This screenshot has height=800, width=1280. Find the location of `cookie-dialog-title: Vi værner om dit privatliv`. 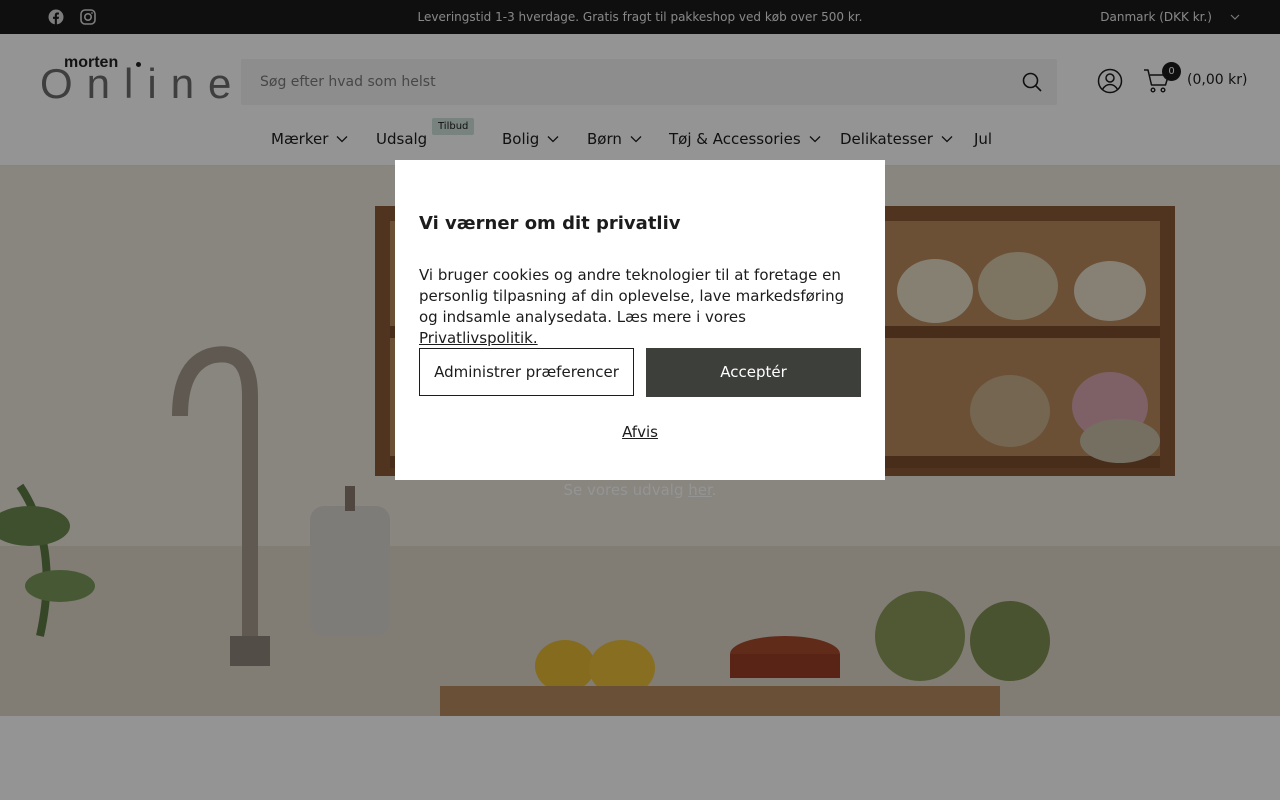

cookie-dialog-title: Vi værner om dit privatliv is located at coordinates (550, 223).